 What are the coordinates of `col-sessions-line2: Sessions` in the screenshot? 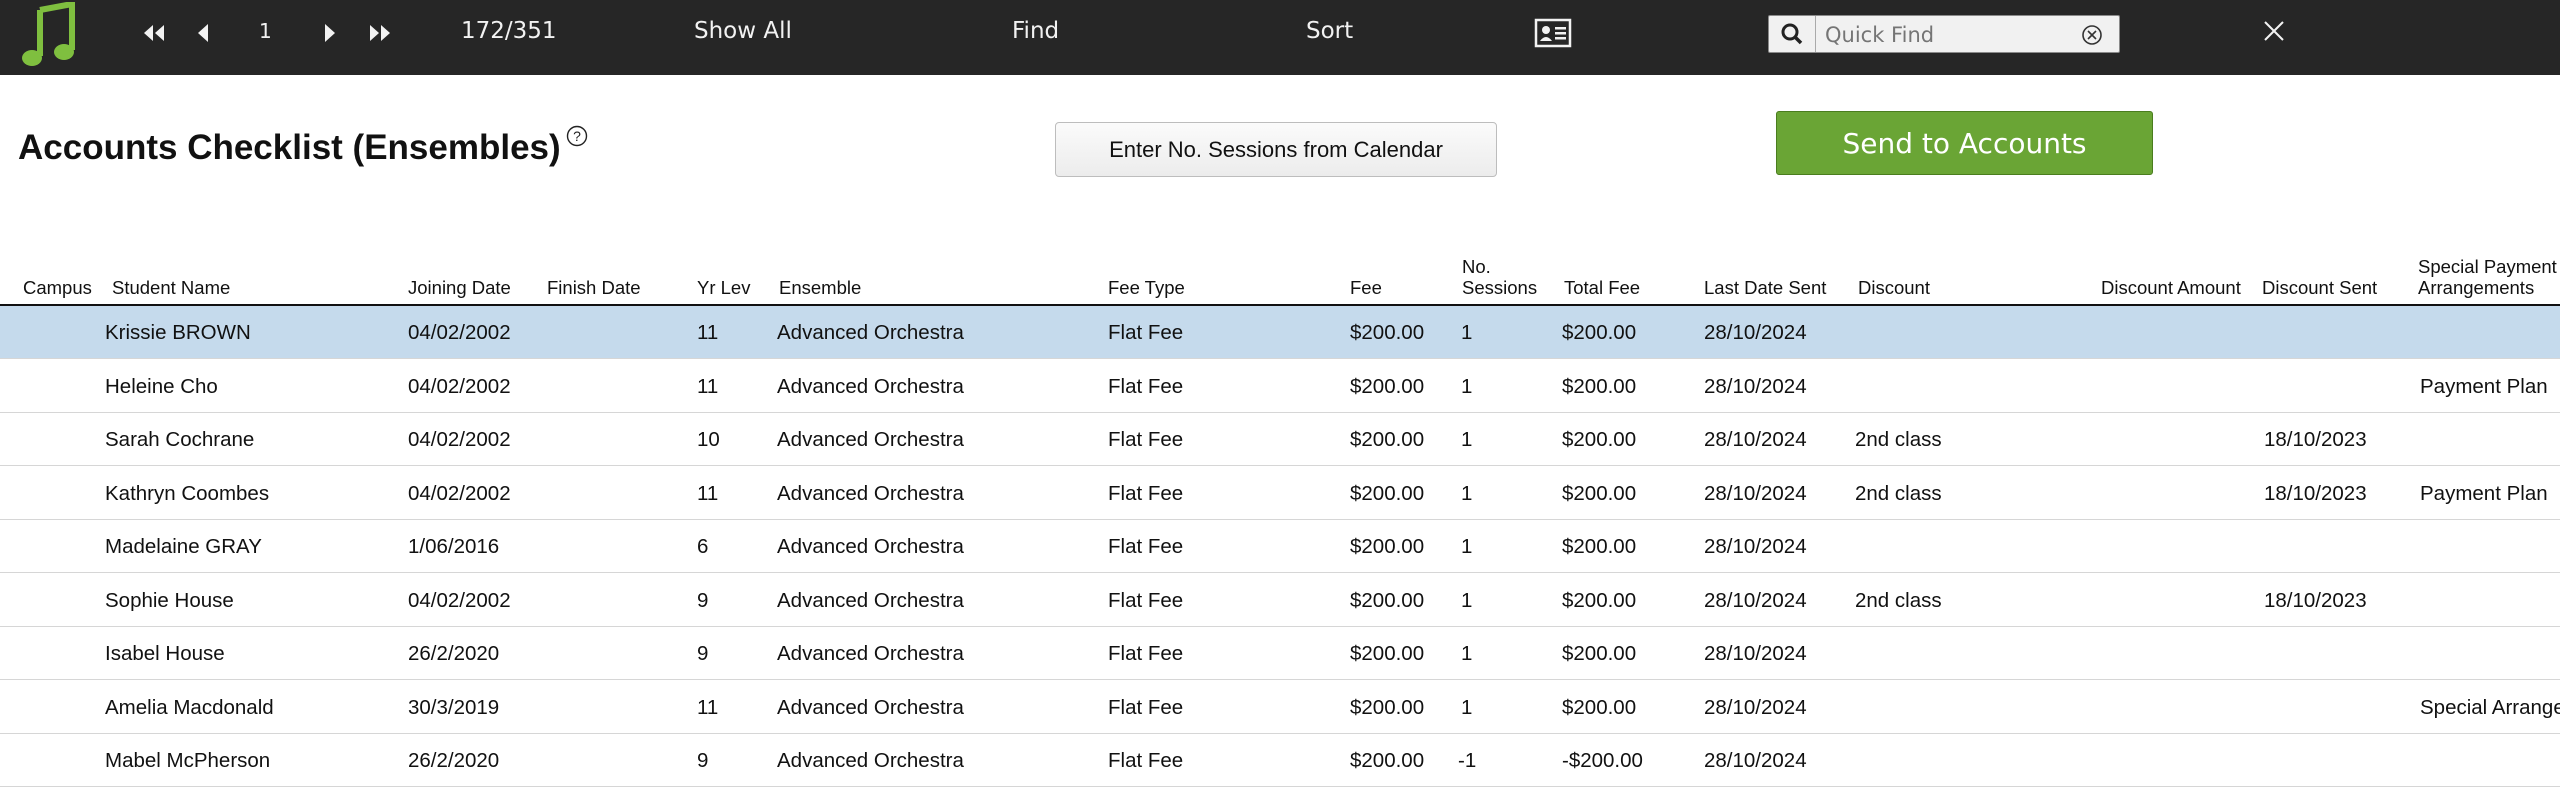 It's located at (1499, 287).